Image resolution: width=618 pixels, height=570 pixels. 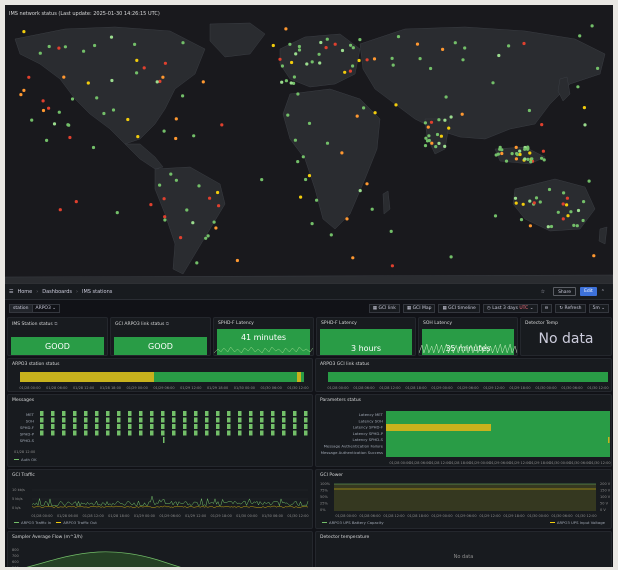 What do you see at coordinates (603, 292) in the screenshot?
I see `collapse-icon: ⌃` at bounding box center [603, 292].